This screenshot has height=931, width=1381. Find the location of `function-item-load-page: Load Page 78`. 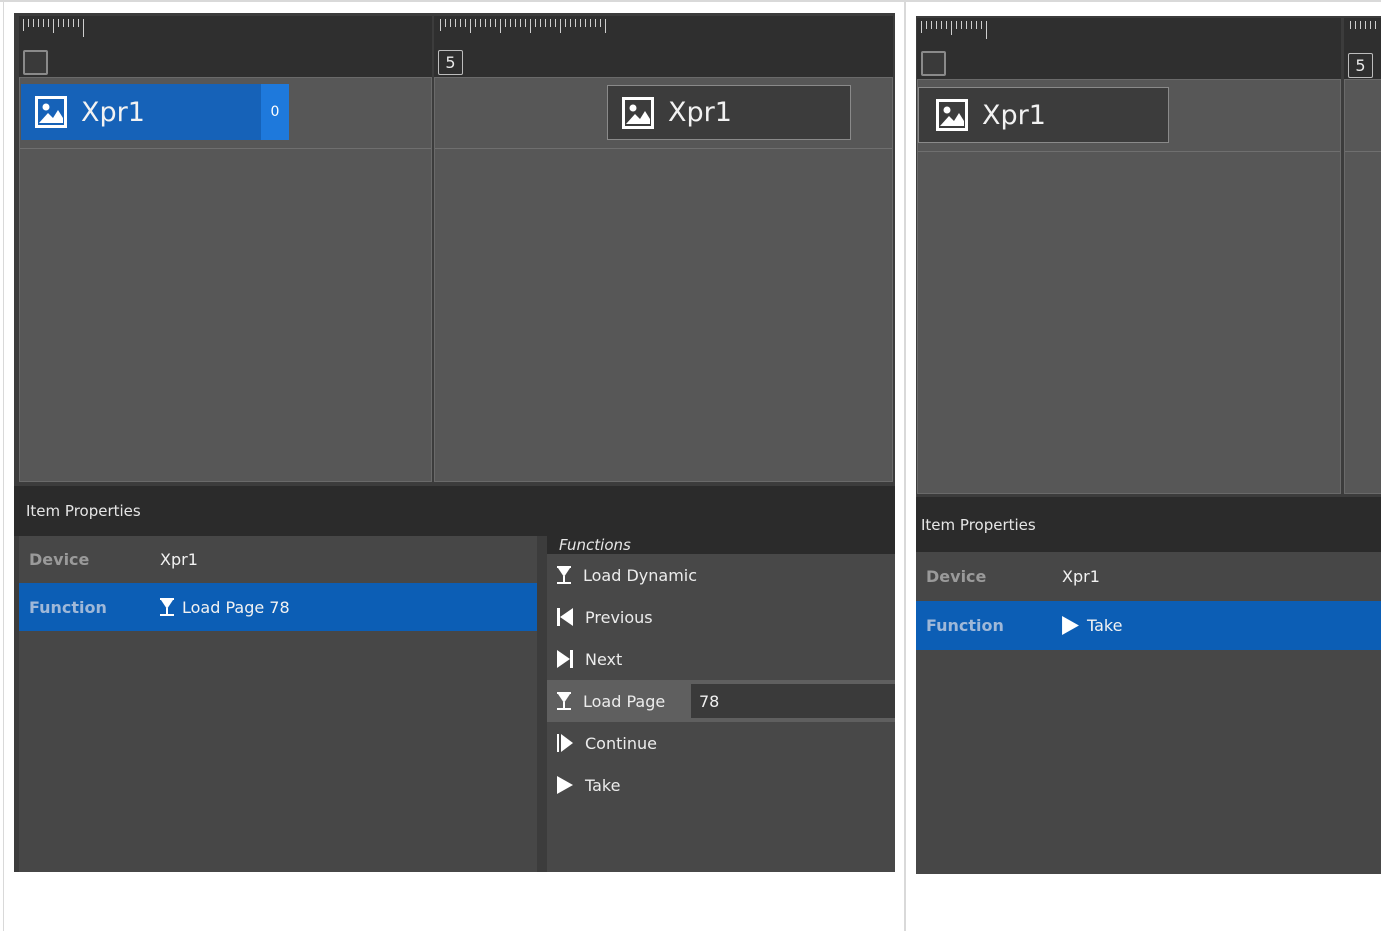

function-item-load-page: Load Page 78 is located at coordinates (721, 701).